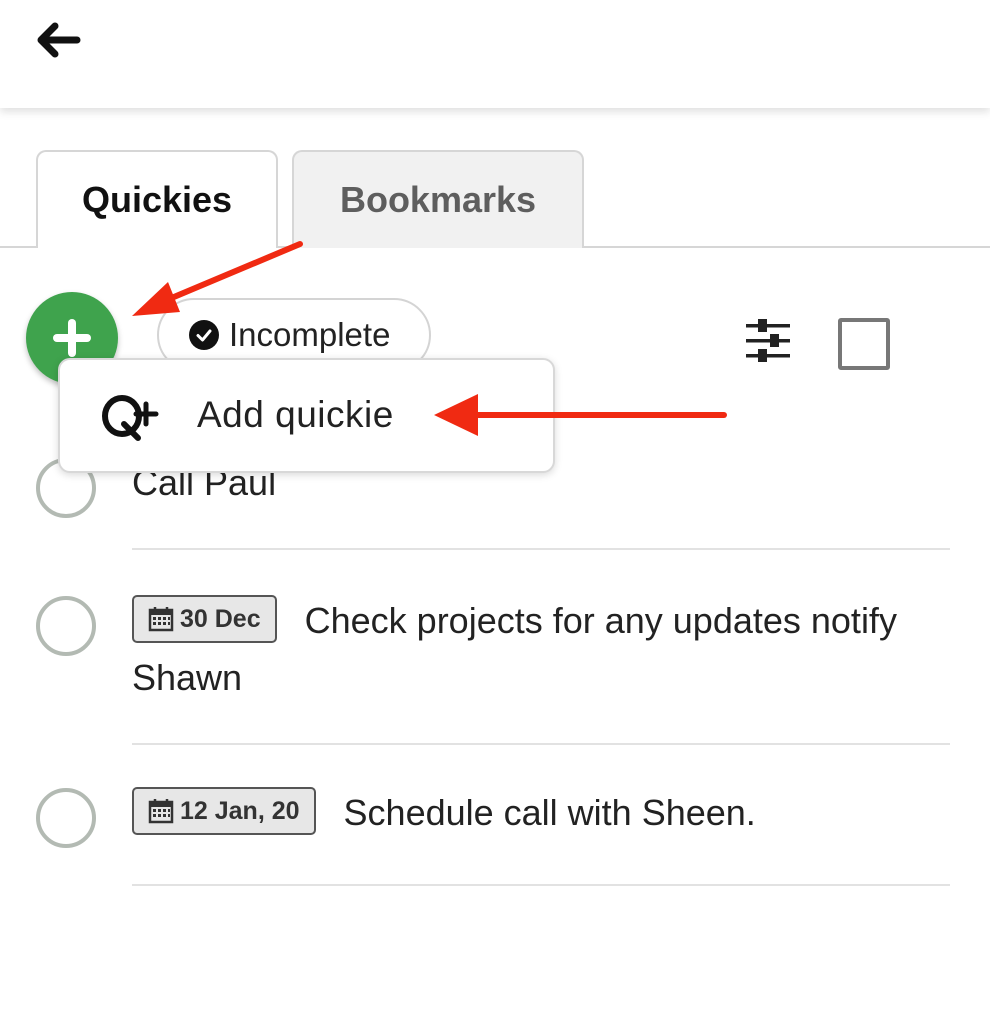 The width and height of the screenshot is (990, 1024). I want to click on tab-quickies: Quickies, so click(157, 200).